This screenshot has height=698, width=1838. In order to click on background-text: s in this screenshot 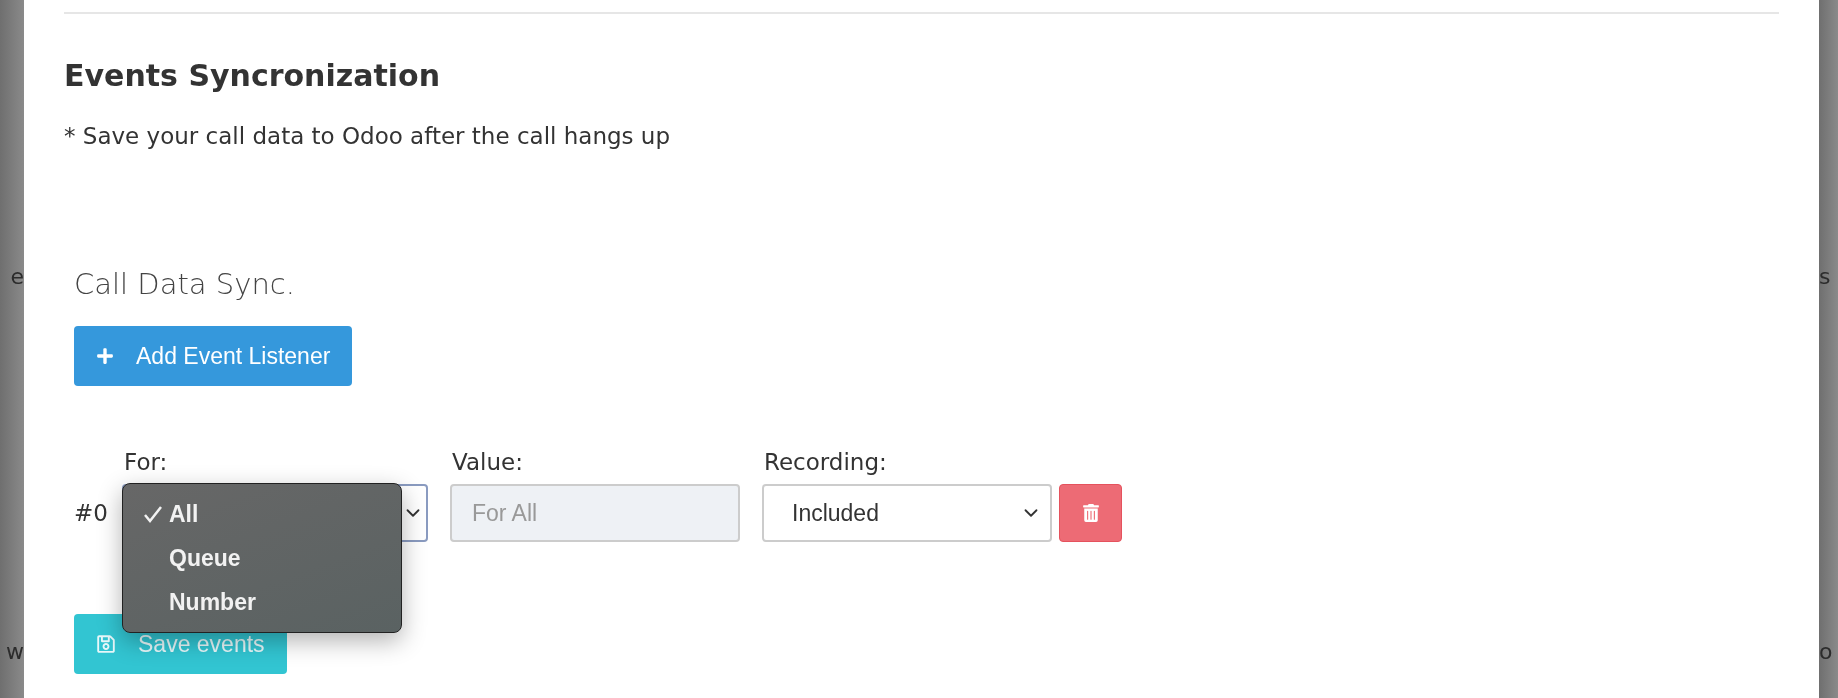, I will do `click(1825, 276)`.